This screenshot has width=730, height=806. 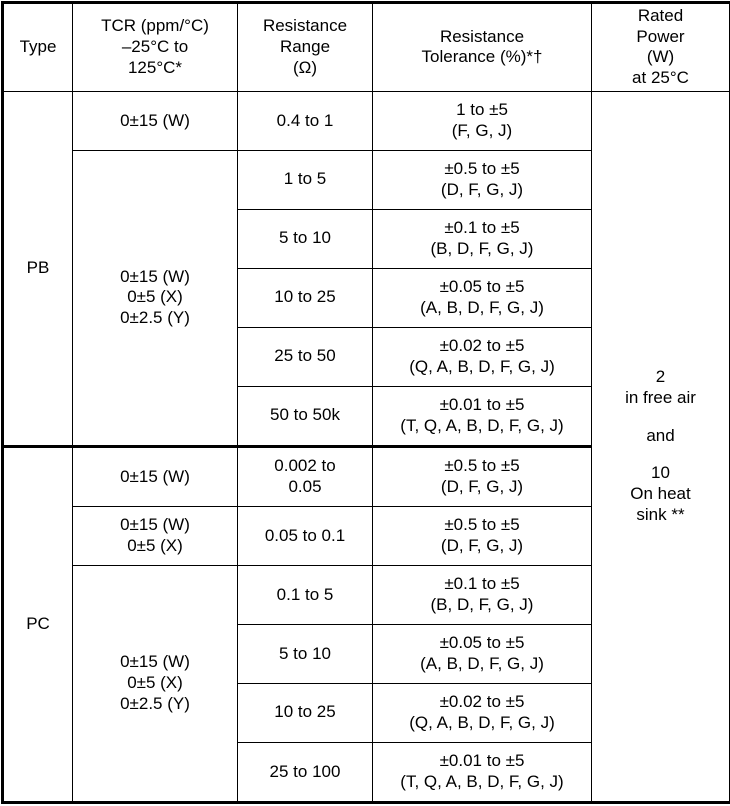 I want to click on tolerance-codes: (F, G, J), so click(x=482, y=130).